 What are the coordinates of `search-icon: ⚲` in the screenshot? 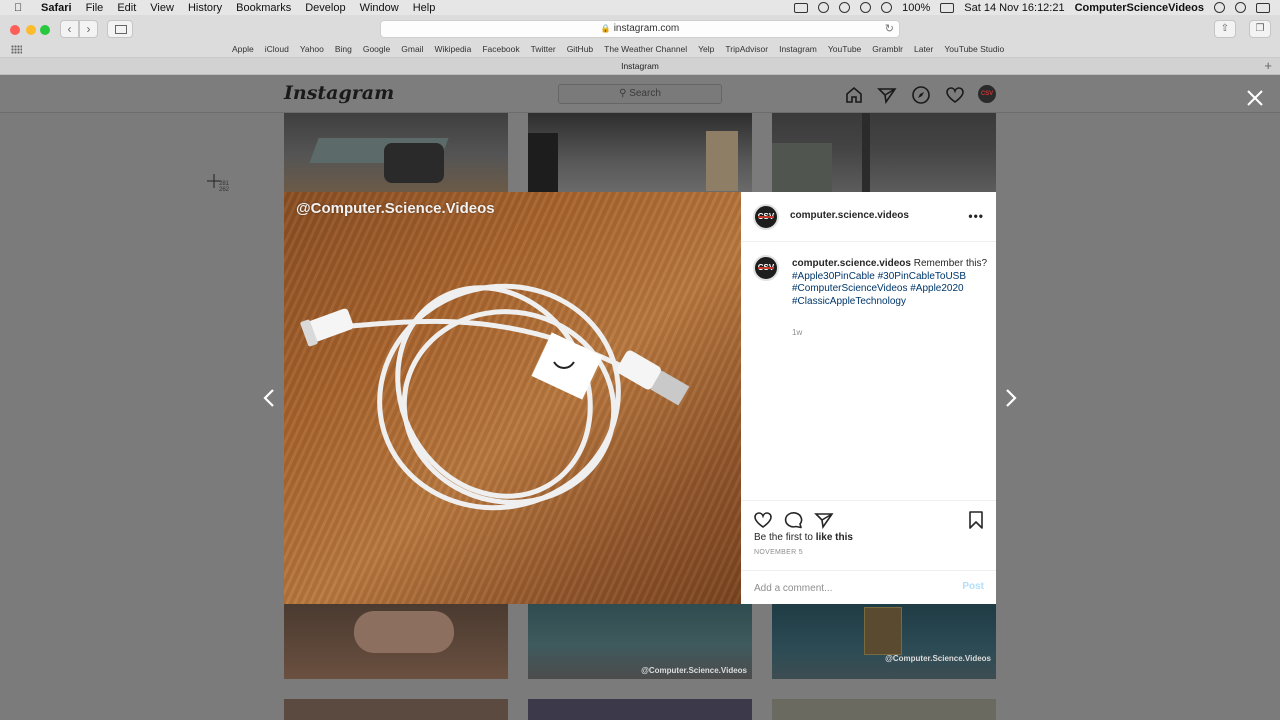 It's located at (623, 93).